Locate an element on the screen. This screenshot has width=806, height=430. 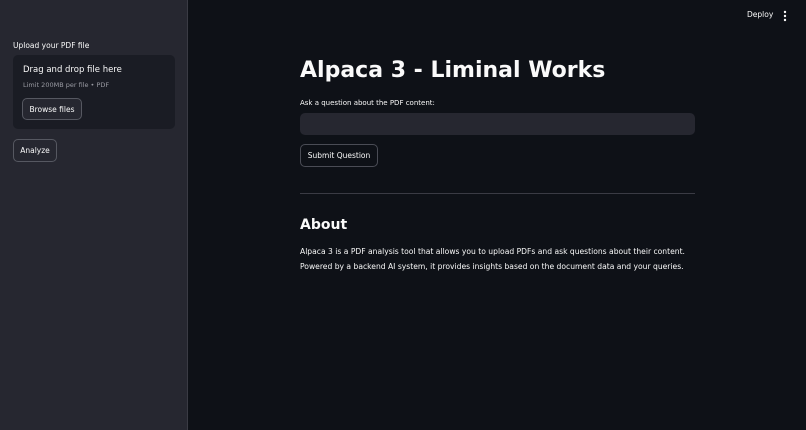
question-input is located at coordinates (497, 124).